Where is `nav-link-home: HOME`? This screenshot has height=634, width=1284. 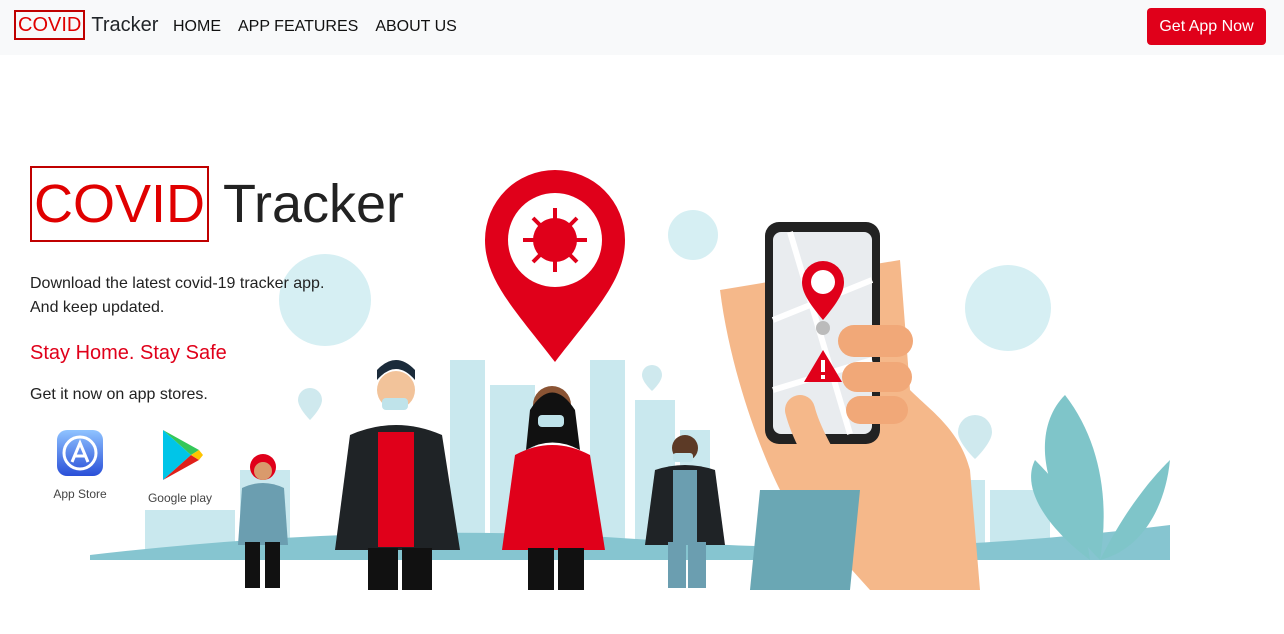
nav-link-home: HOME is located at coordinates (197, 27).